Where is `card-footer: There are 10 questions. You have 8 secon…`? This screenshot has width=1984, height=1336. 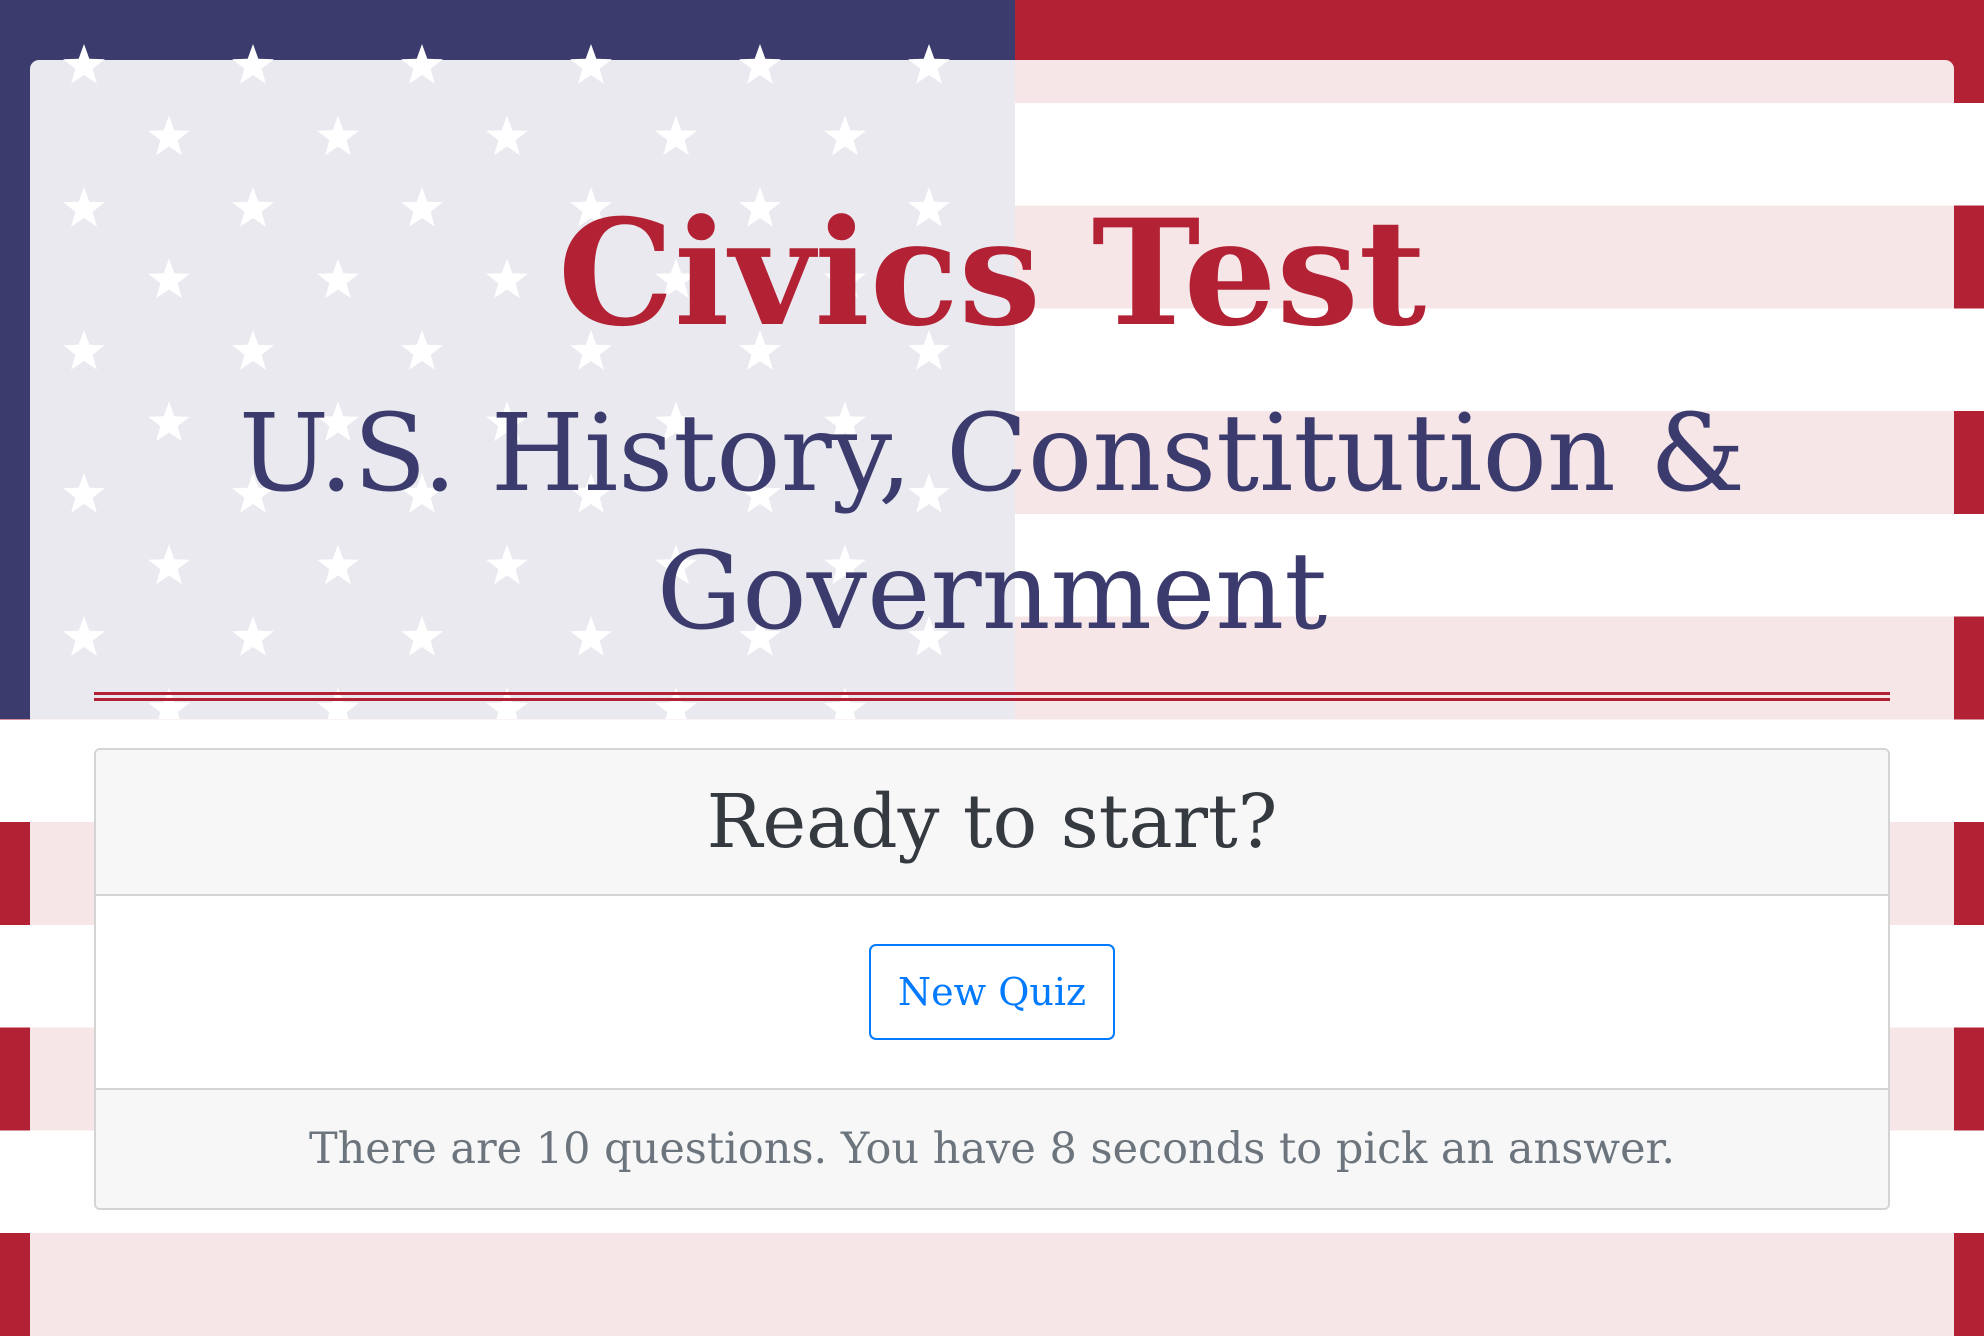 card-footer: There are 10 questions. You have 8 secon… is located at coordinates (992, 1148).